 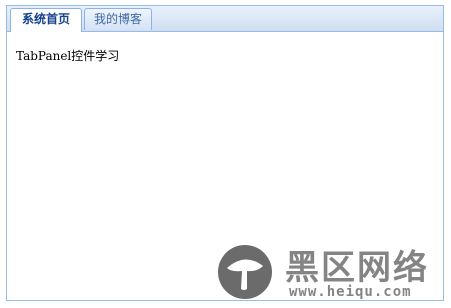 What do you see at coordinates (225, 19) in the screenshot?
I see `tab-strip: 系统首页 我的博客` at bounding box center [225, 19].